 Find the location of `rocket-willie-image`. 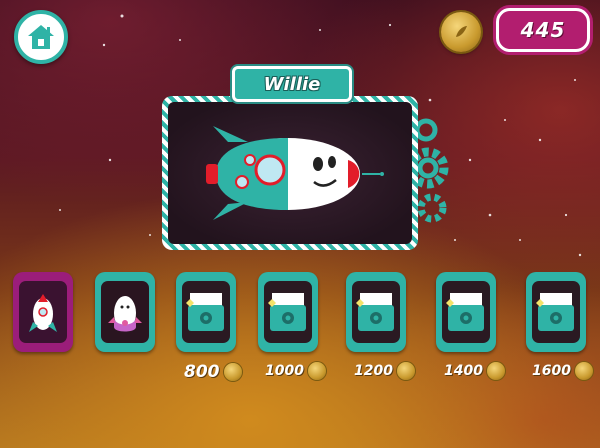

rocket-willie-image is located at coordinates (295, 173).